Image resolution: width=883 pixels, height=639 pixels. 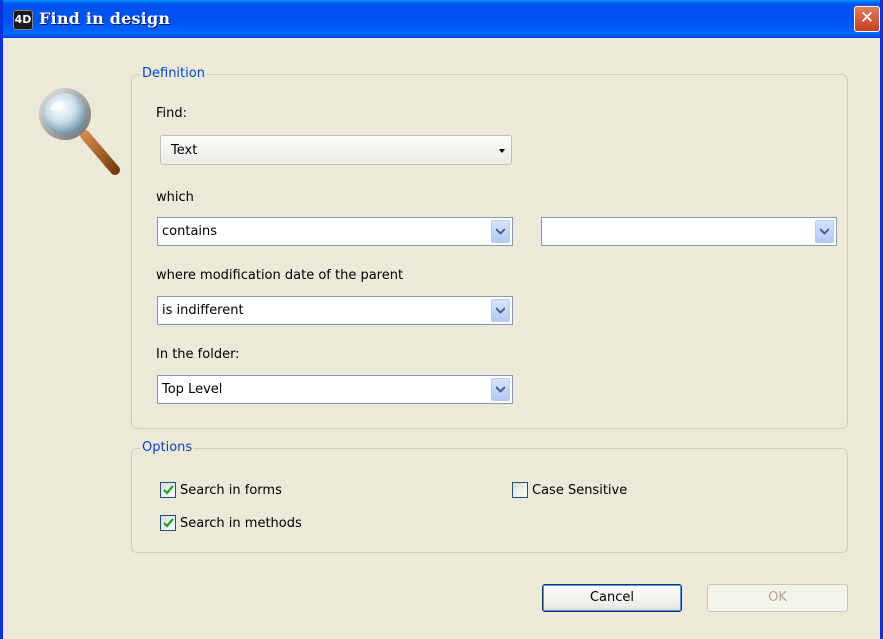 I want to click on close-button: ✕, so click(x=867, y=19).